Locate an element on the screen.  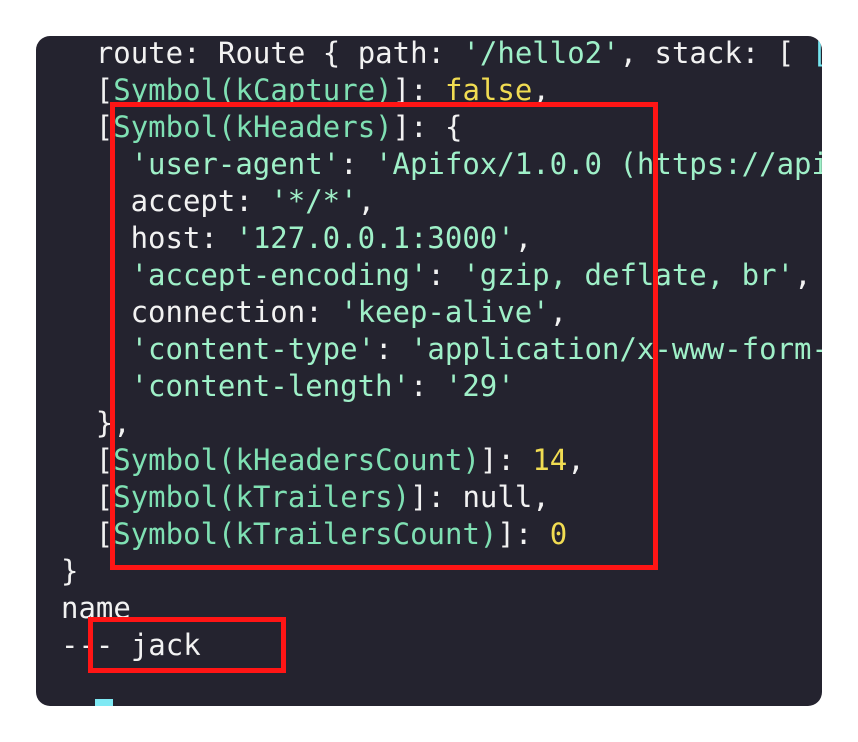
terminal-text-plain: , stack: [ is located at coordinates (715, 53).